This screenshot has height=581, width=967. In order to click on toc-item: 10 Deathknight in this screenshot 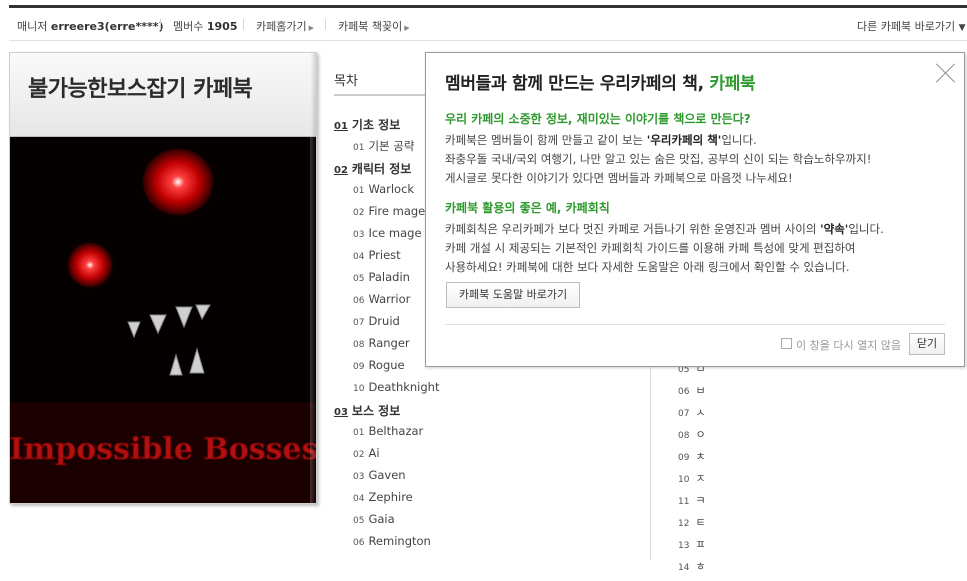, I will do `click(396, 387)`.